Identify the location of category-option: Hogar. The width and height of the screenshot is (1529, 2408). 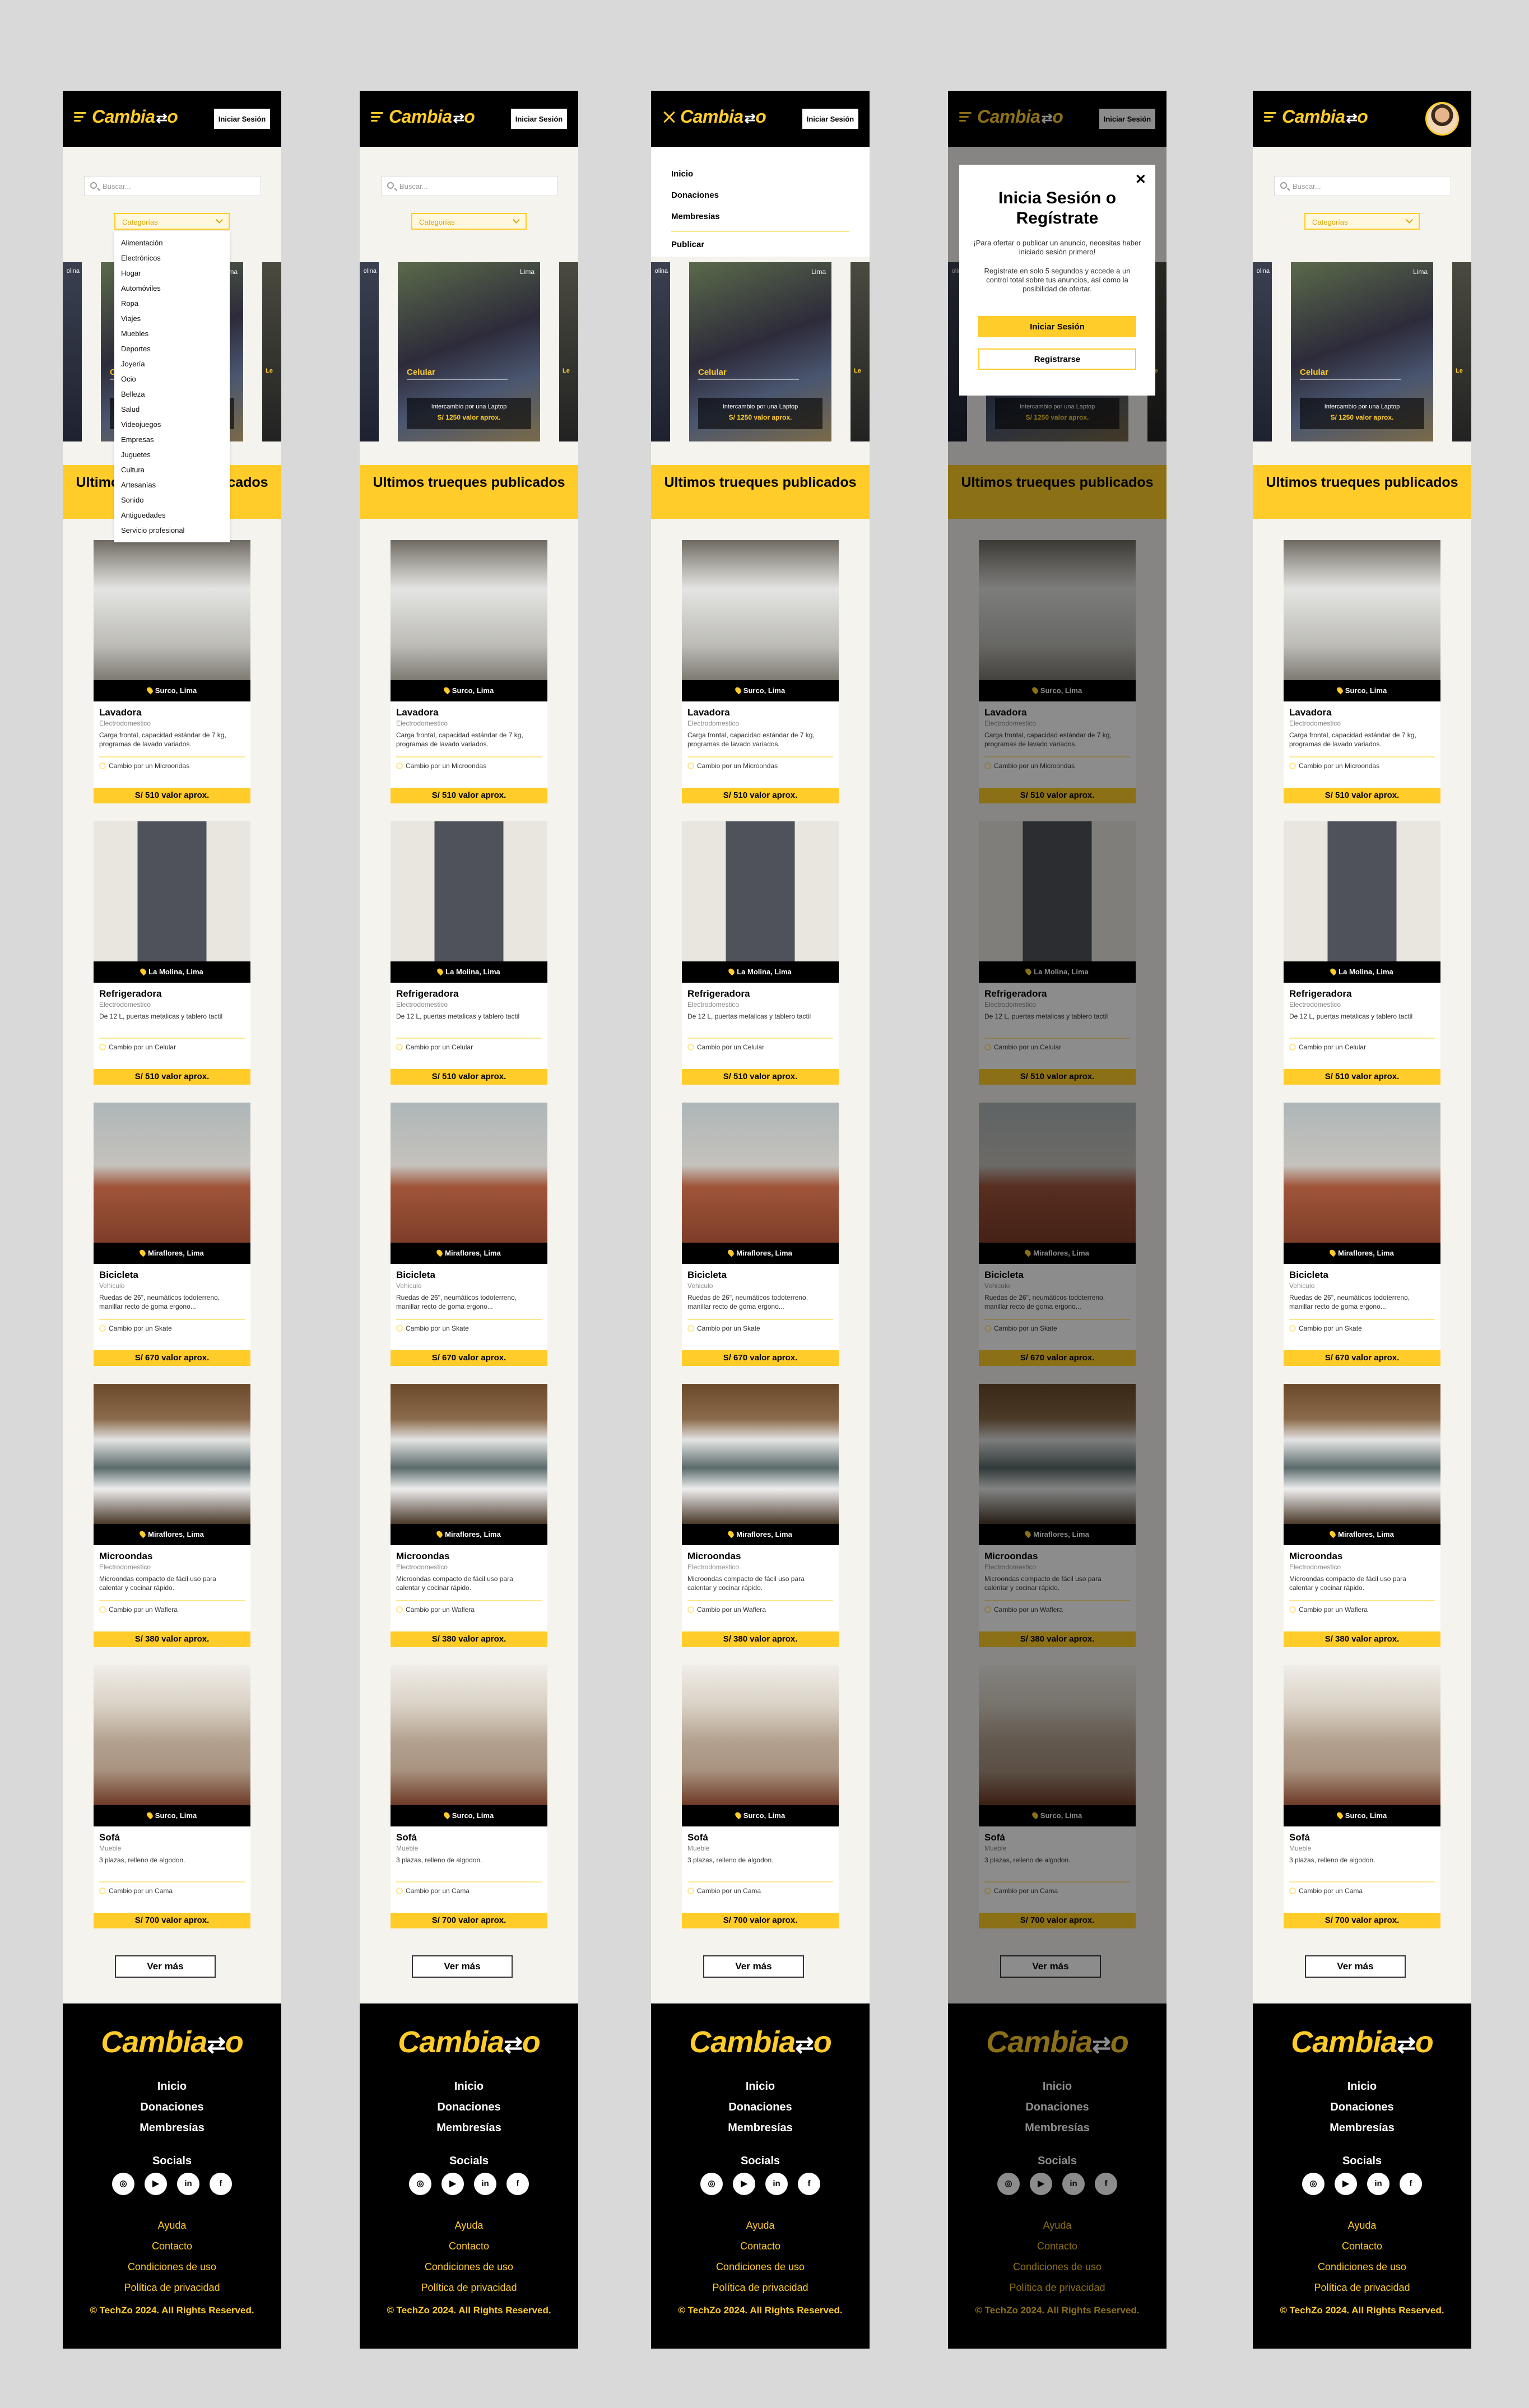
(172, 273).